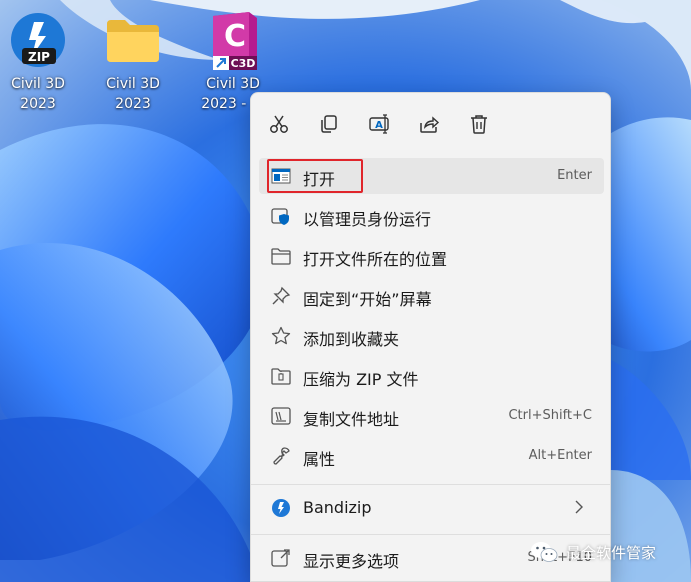 This screenshot has width=691, height=582. I want to click on menu-item-bandizip: Bandizip, so click(431, 508).